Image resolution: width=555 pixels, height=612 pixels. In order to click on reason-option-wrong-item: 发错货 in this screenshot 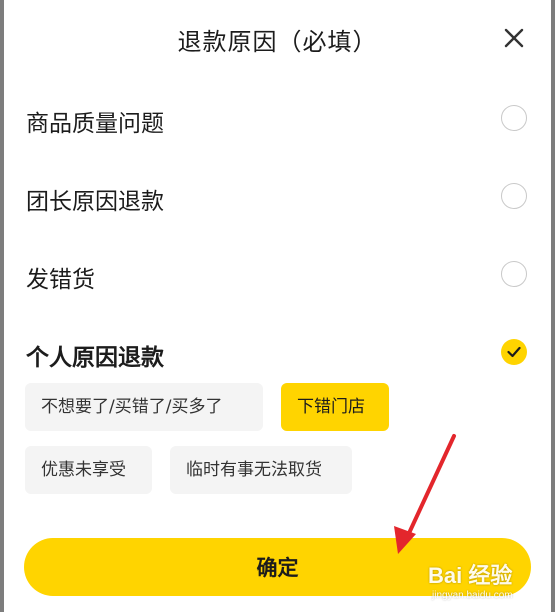, I will do `click(277, 276)`.